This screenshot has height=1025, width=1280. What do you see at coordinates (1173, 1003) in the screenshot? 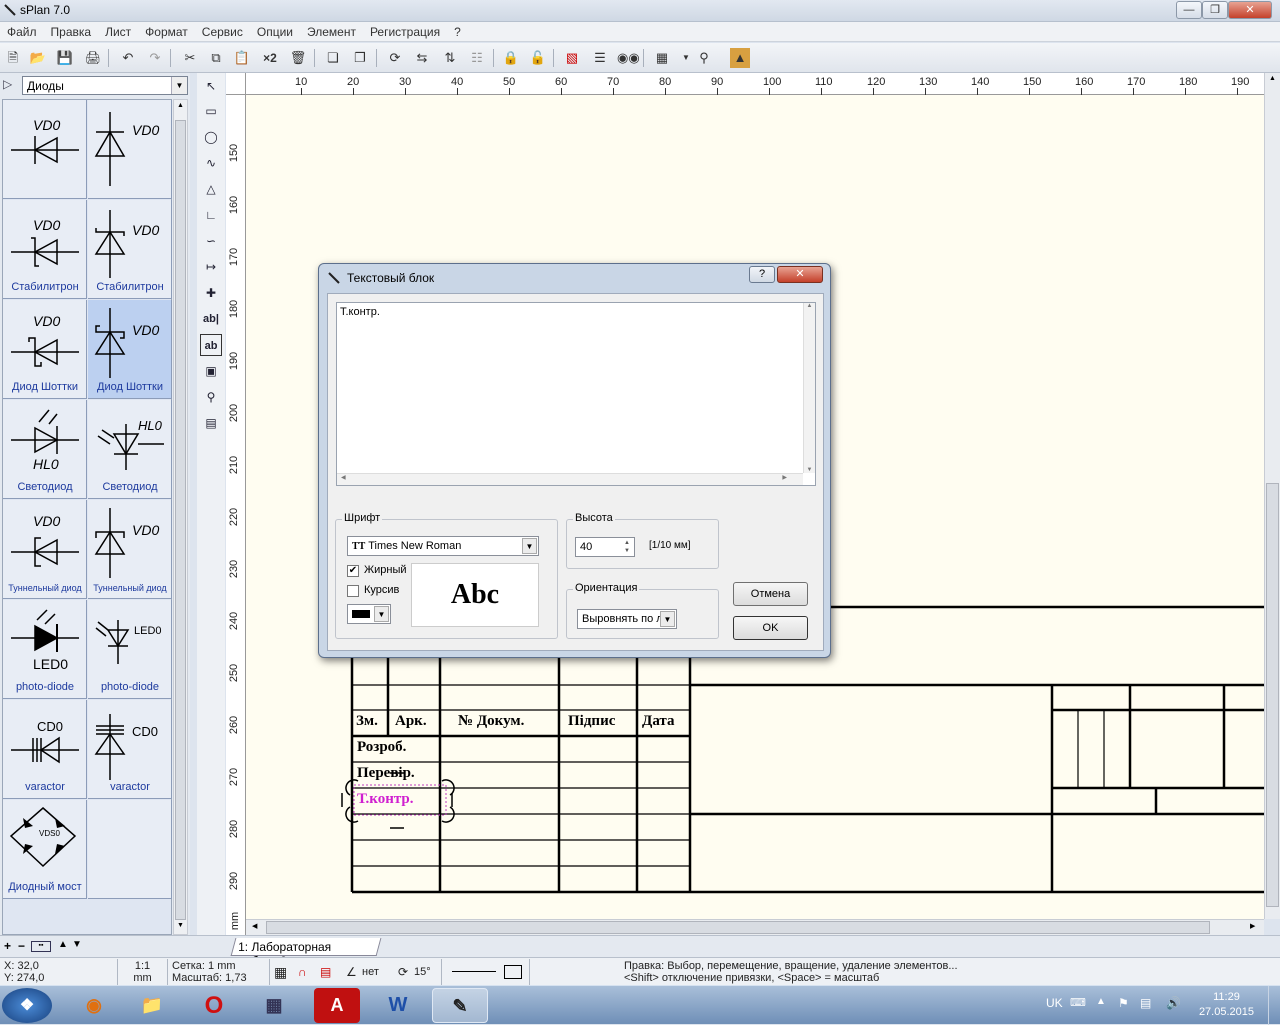
I see `volume-icon: 🔊` at bounding box center [1173, 1003].